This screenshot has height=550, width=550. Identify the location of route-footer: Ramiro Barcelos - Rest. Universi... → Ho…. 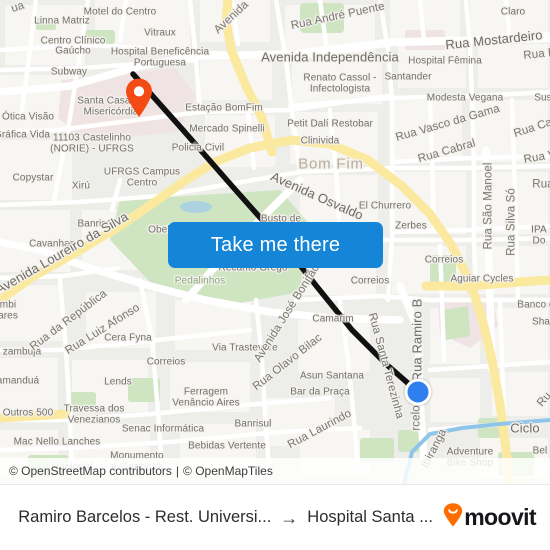
(275, 517).